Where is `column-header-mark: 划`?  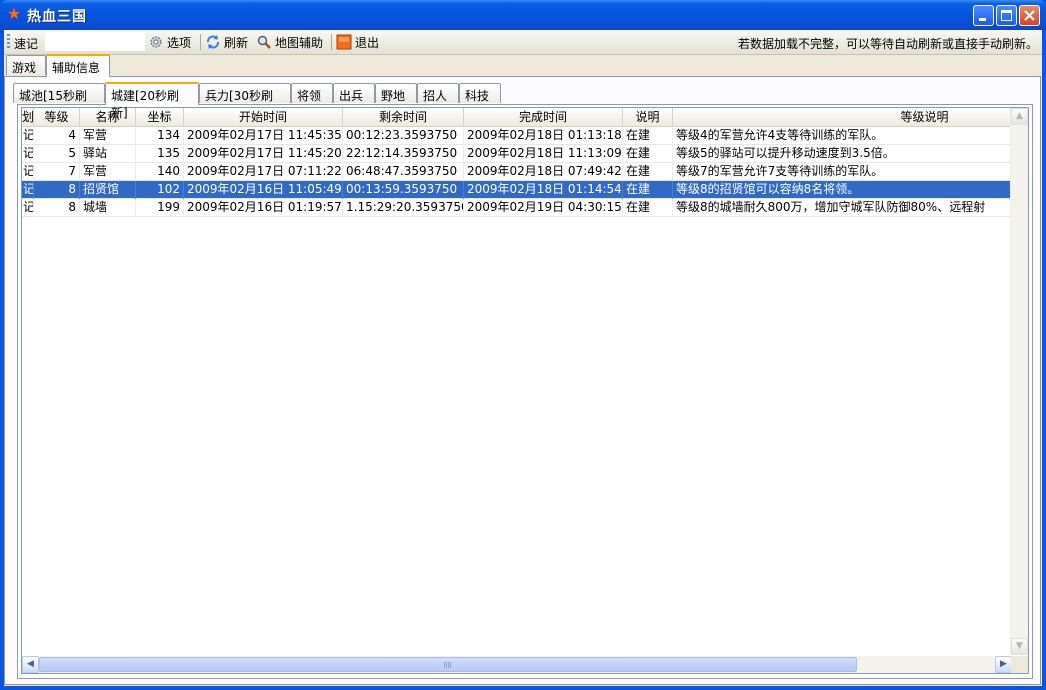 column-header-mark: 划 is located at coordinates (28, 117).